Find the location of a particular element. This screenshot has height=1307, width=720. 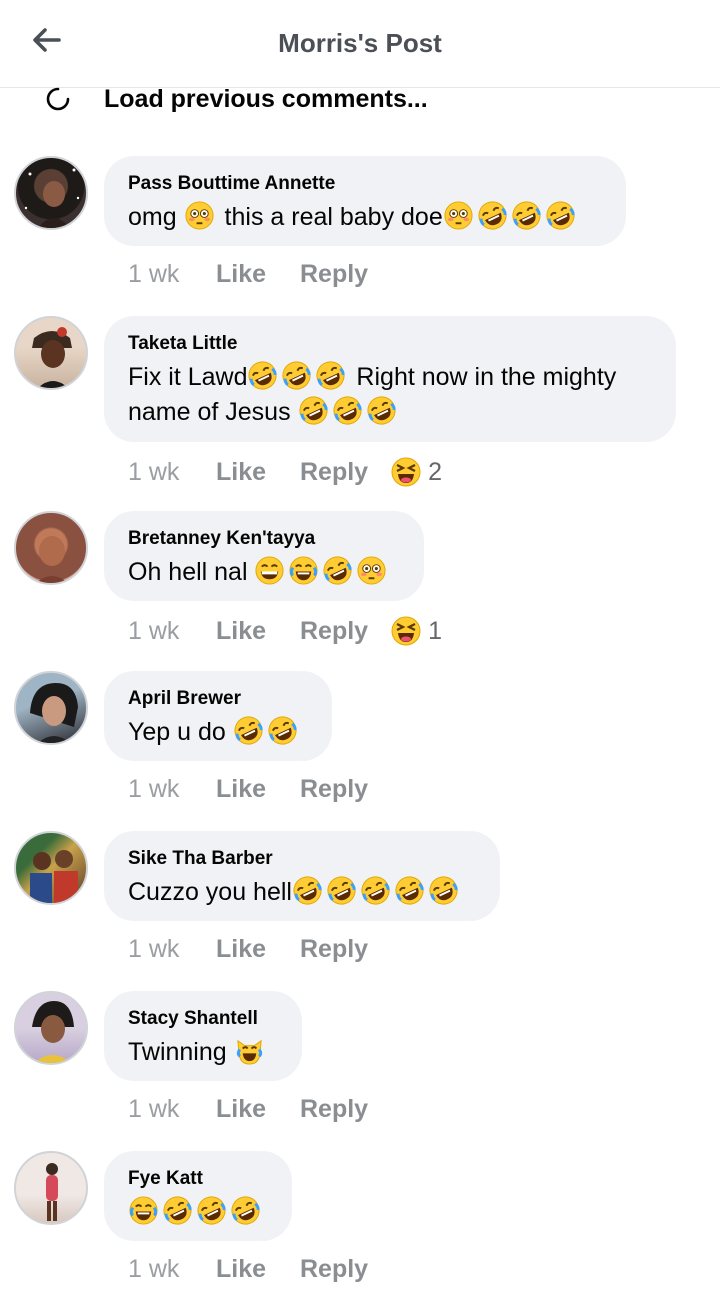

comment-author: Pass Bouttime Annette is located at coordinates (365, 184).